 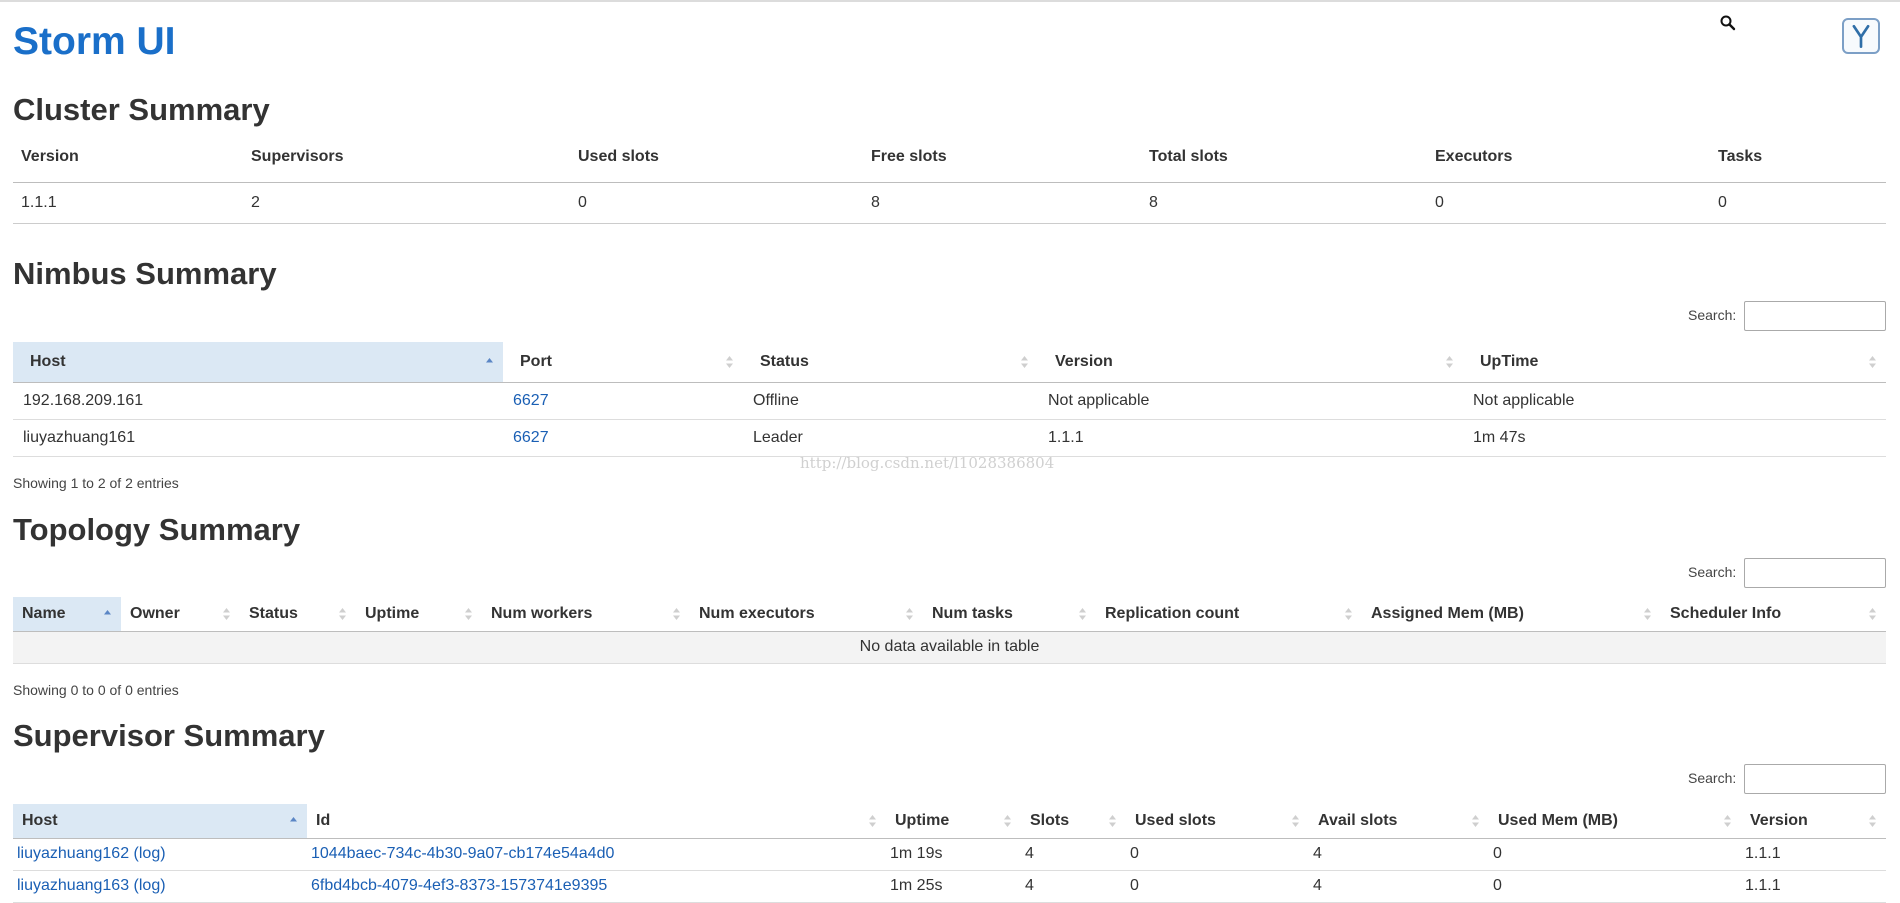 I want to click on app-title: Storm UI, so click(x=94, y=42).